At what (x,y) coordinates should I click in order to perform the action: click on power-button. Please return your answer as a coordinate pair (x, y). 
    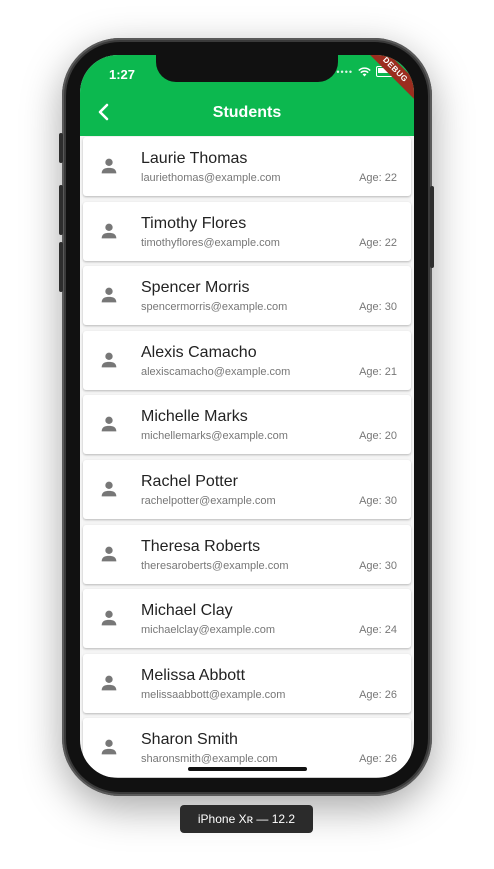
    Looking at the image, I should click on (432, 227).